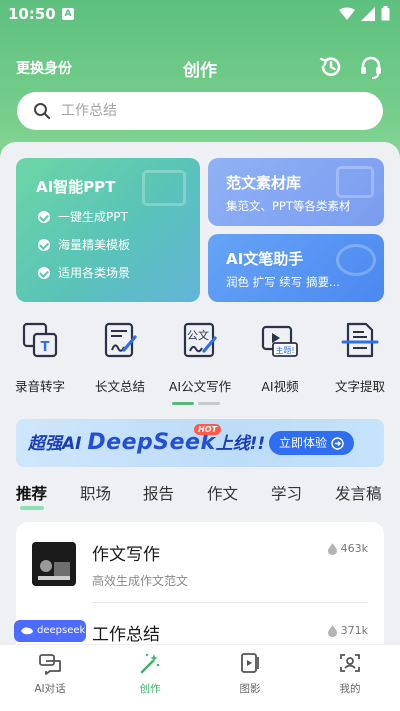 The height and width of the screenshot is (711, 400). I want to click on signal-icon, so click(368, 13).